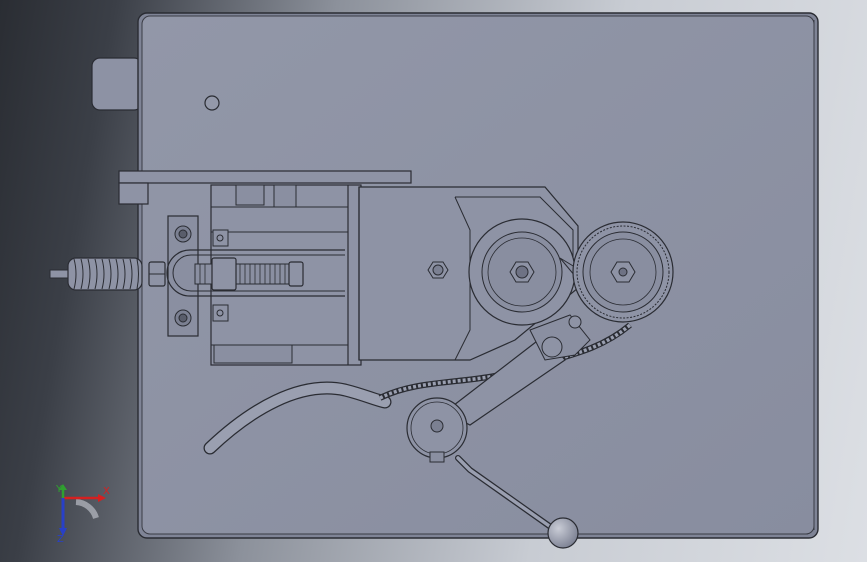 The width and height of the screenshot is (867, 562). What do you see at coordinates (82, 514) in the screenshot?
I see `orientation-triad: X Y Z` at bounding box center [82, 514].